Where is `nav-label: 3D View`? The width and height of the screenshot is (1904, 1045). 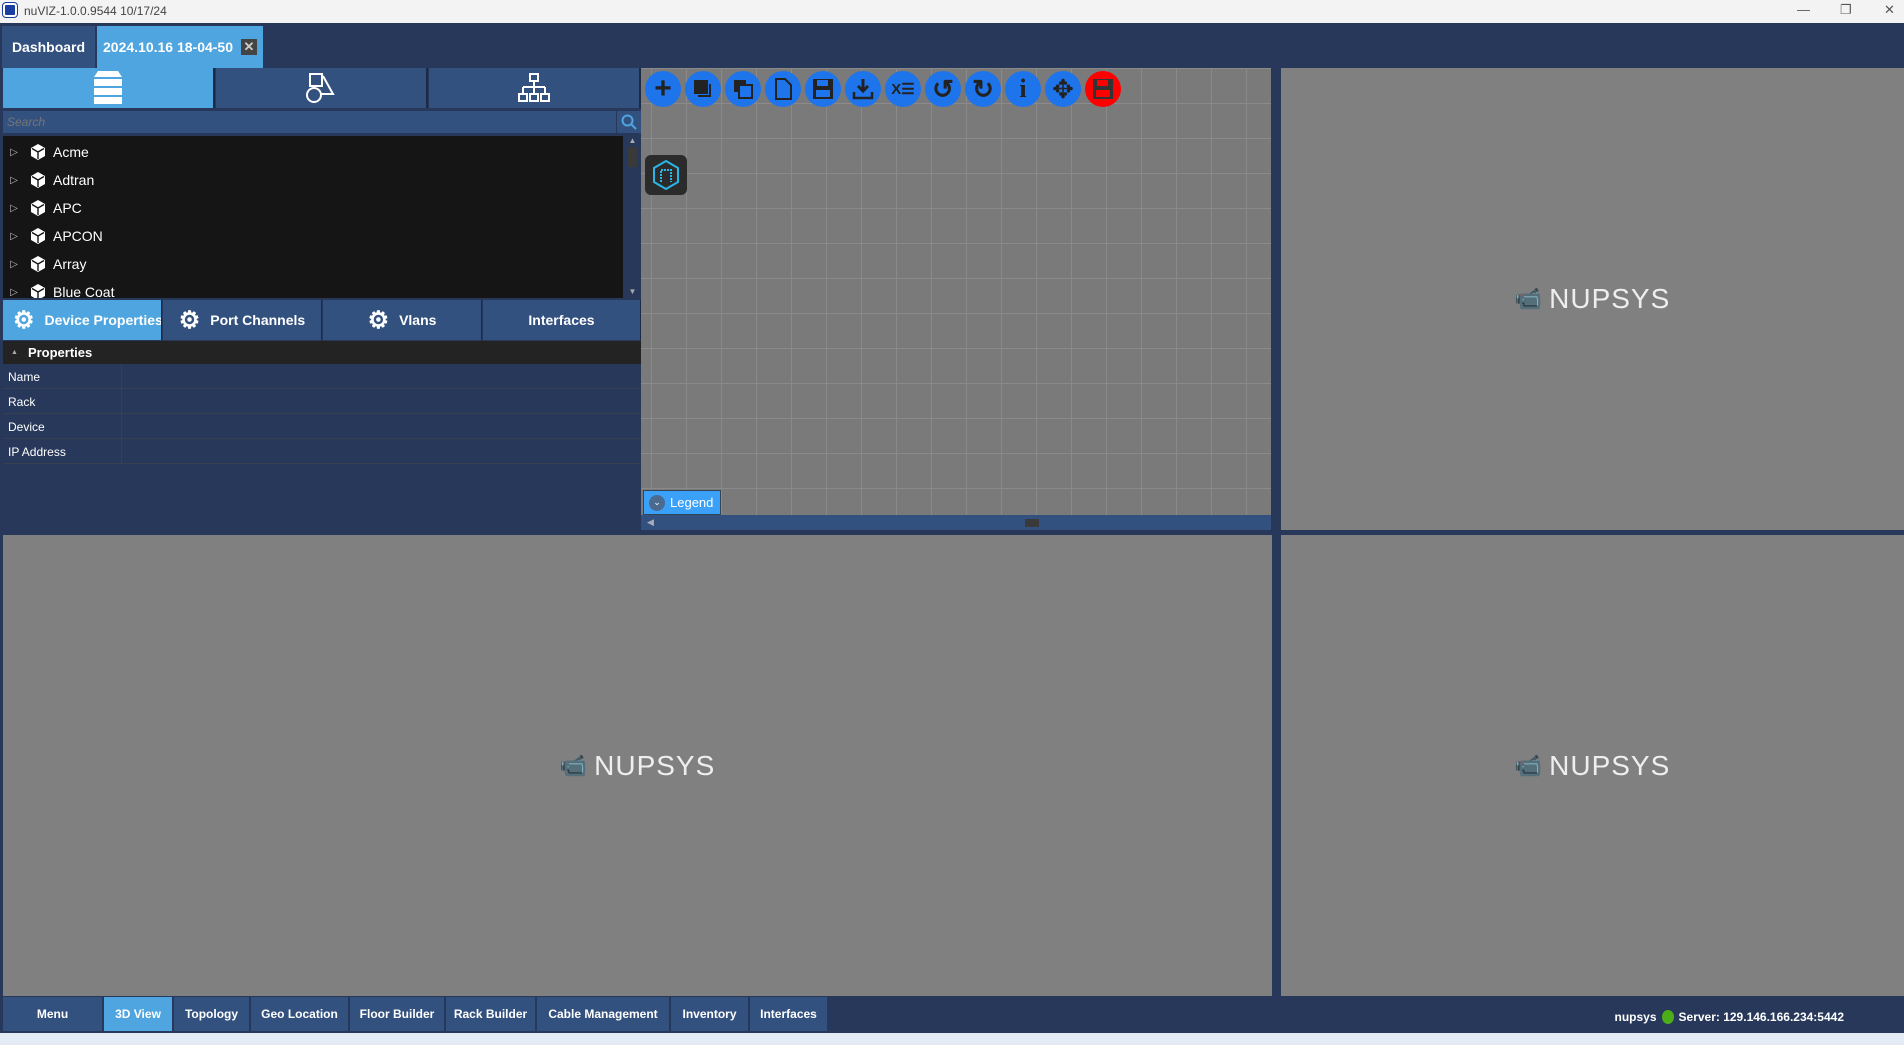
nav-label: 3D View is located at coordinates (138, 1014).